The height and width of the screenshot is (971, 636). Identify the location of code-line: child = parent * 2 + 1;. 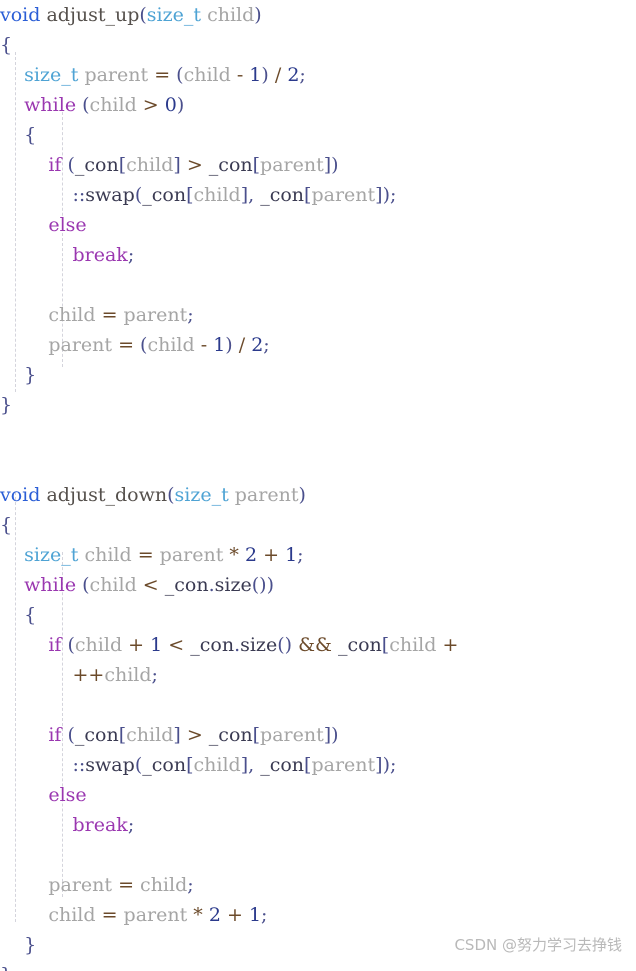
(229, 915).